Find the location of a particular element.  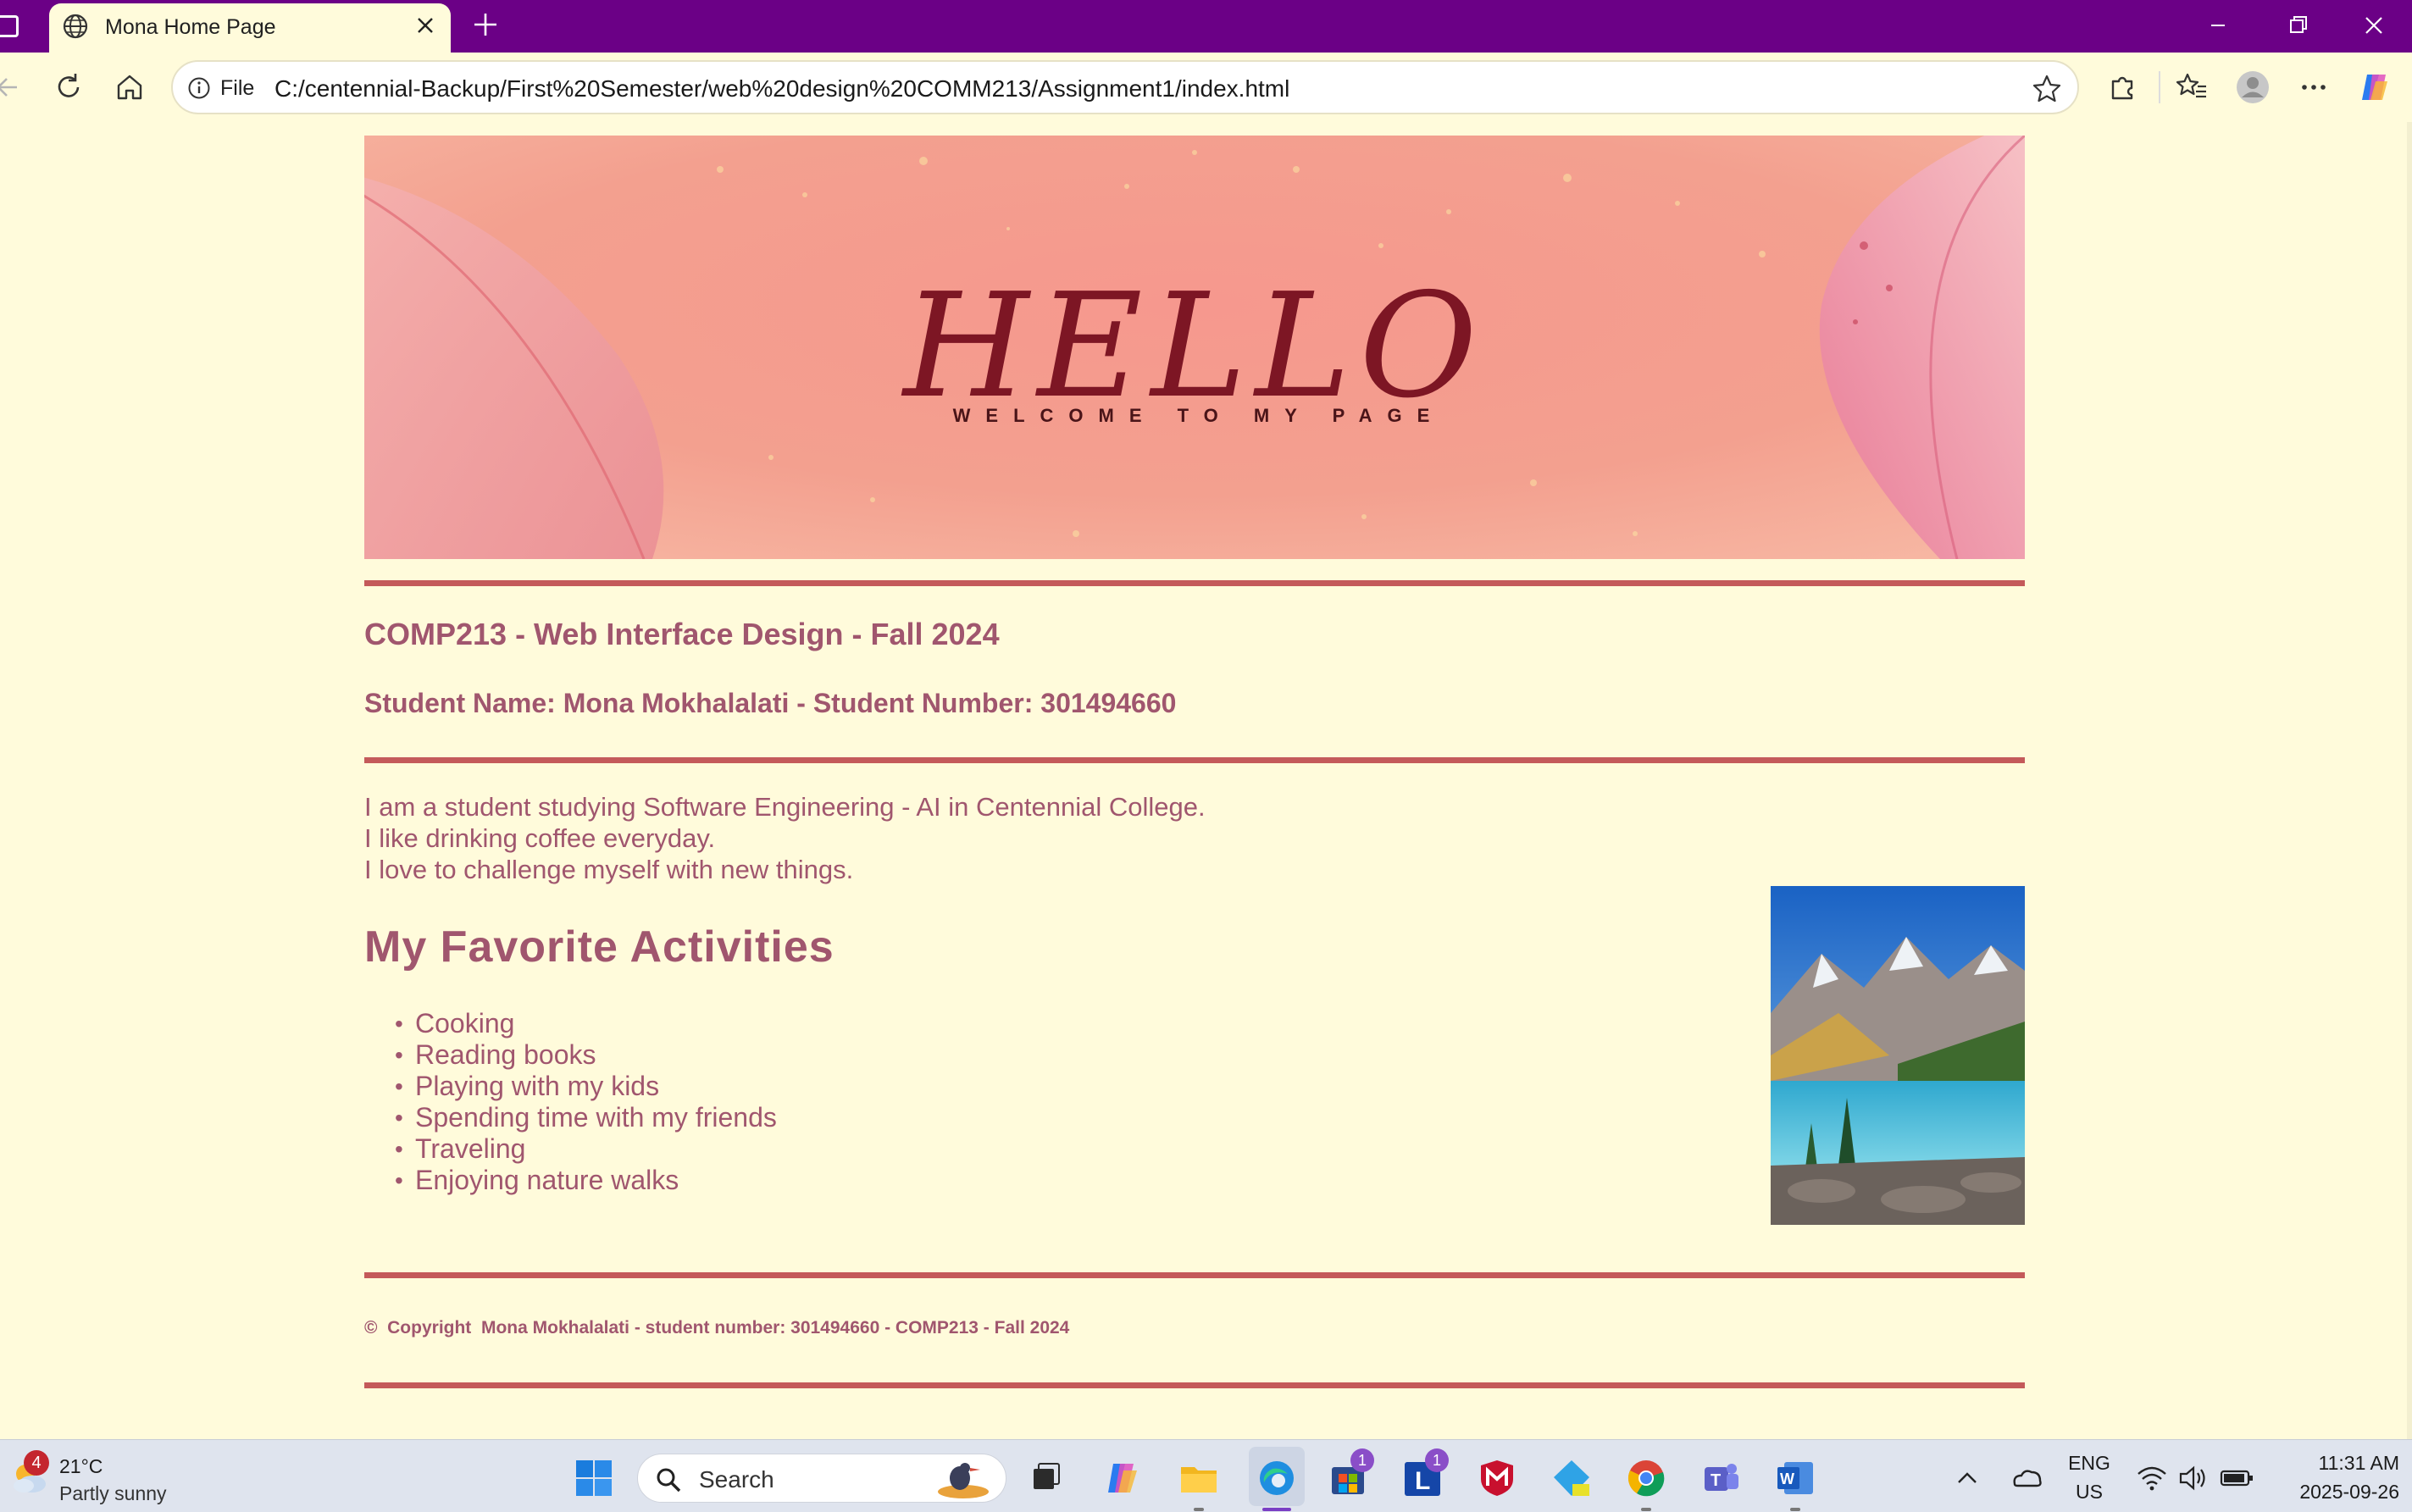

weather-condition: Partly sunny is located at coordinates (113, 1493).